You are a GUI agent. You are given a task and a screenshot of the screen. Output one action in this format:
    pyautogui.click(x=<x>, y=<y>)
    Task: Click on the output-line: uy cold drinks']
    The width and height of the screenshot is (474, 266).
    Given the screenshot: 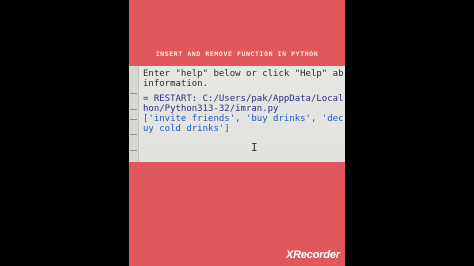 What is the action you would take?
    pyautogui.click(x=186, y=129)
    